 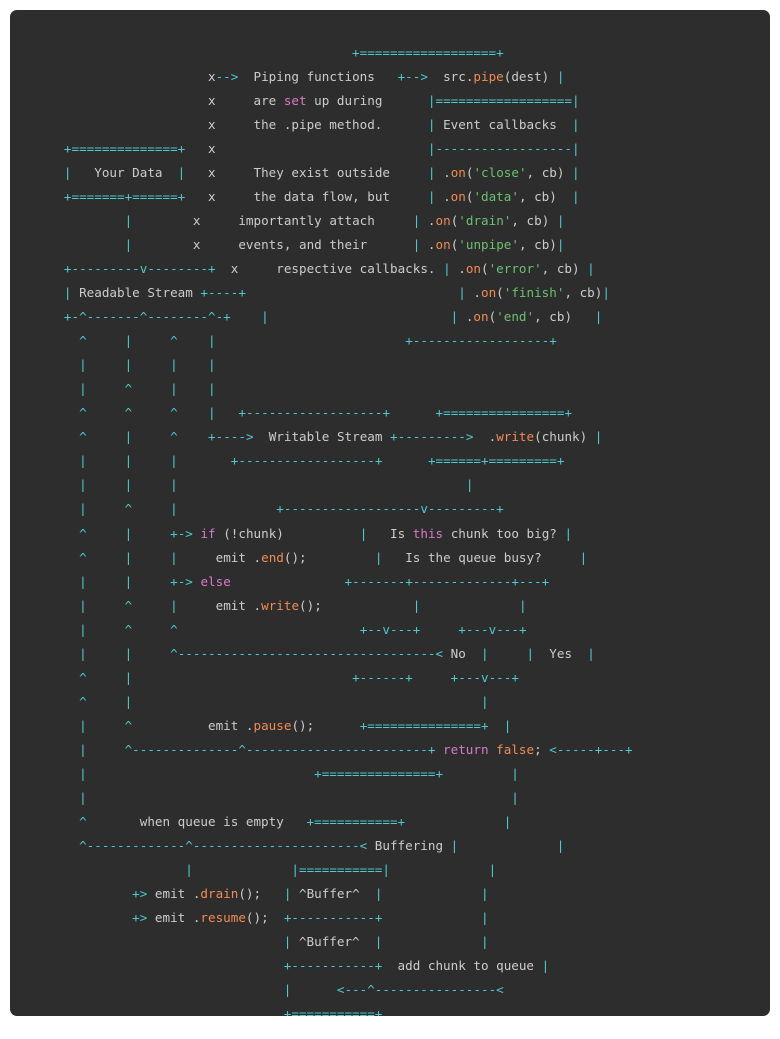 I want to click on ascii-span-box: +==================+, so click(x=428, y=52).